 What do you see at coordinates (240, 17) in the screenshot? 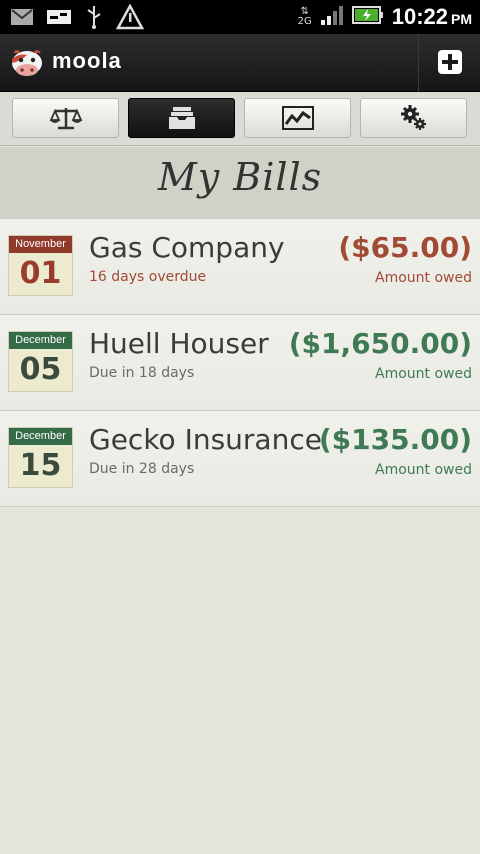
I see `status-bar: ⇅ 2G 10:22 PM` at bounding box center [240, 17].